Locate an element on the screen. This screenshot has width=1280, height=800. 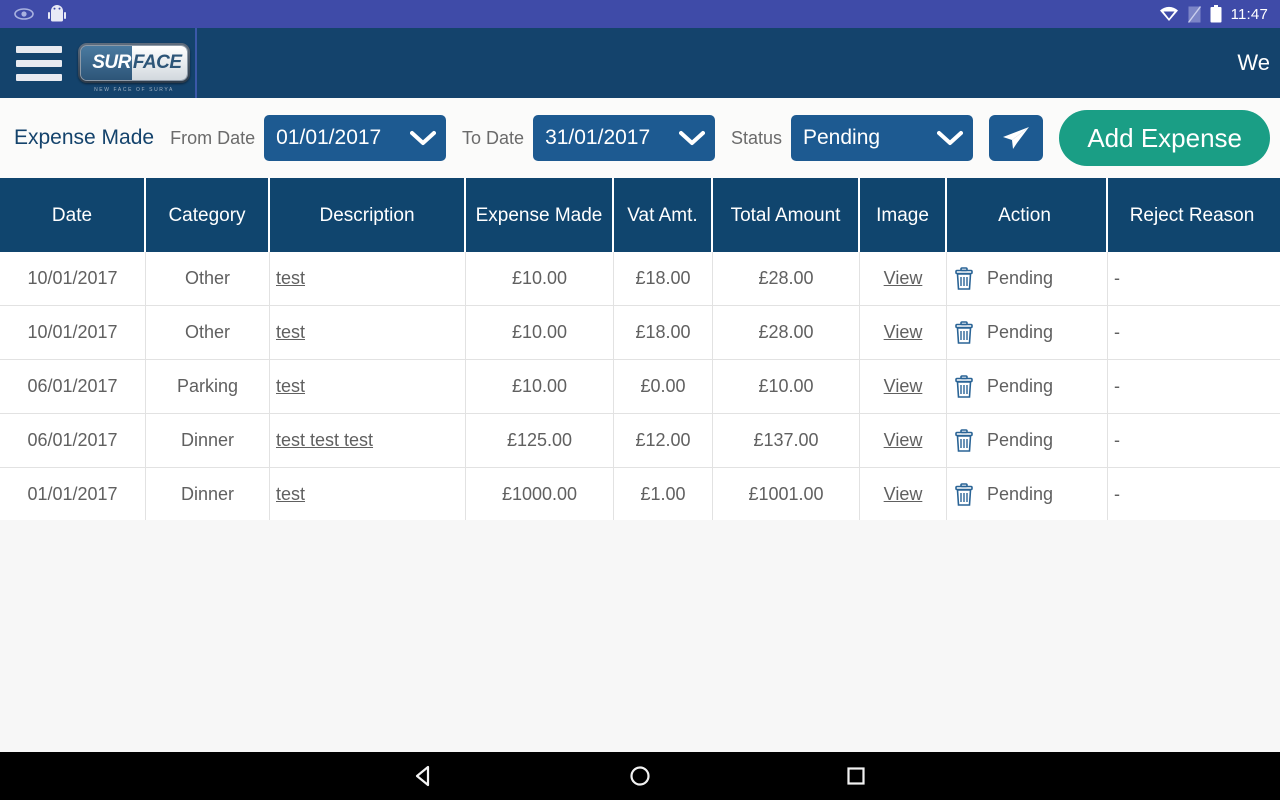
android-robot-icon is located at coordinates (57, 12).